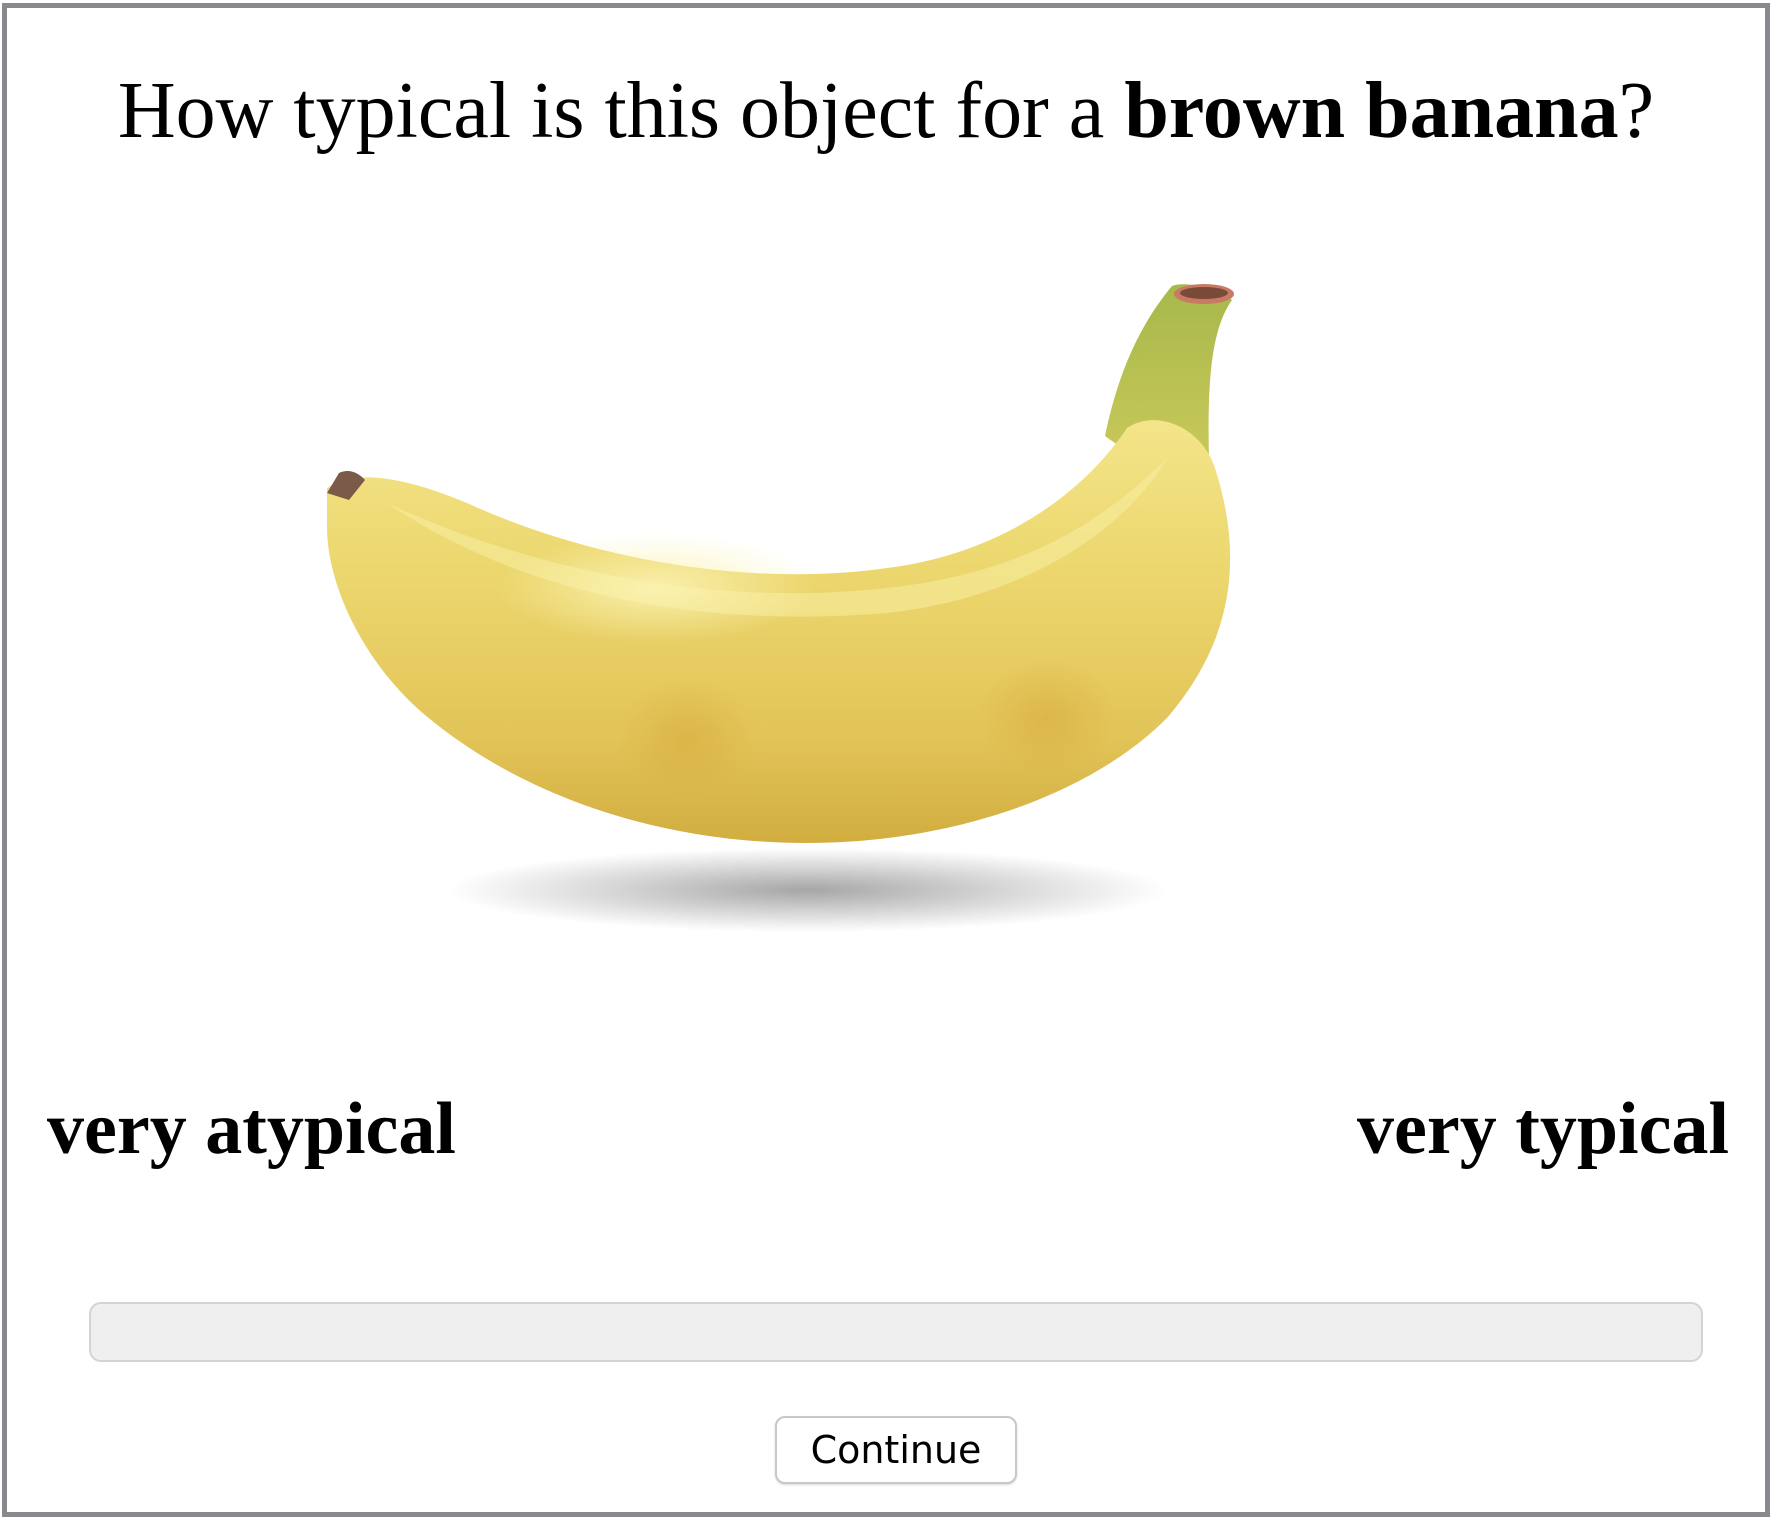 The height and width of the screenshot is (1526, 1776). Describe the element at coordinates (807, 890) in the screenshot. I see `banana-shadow` at that location.